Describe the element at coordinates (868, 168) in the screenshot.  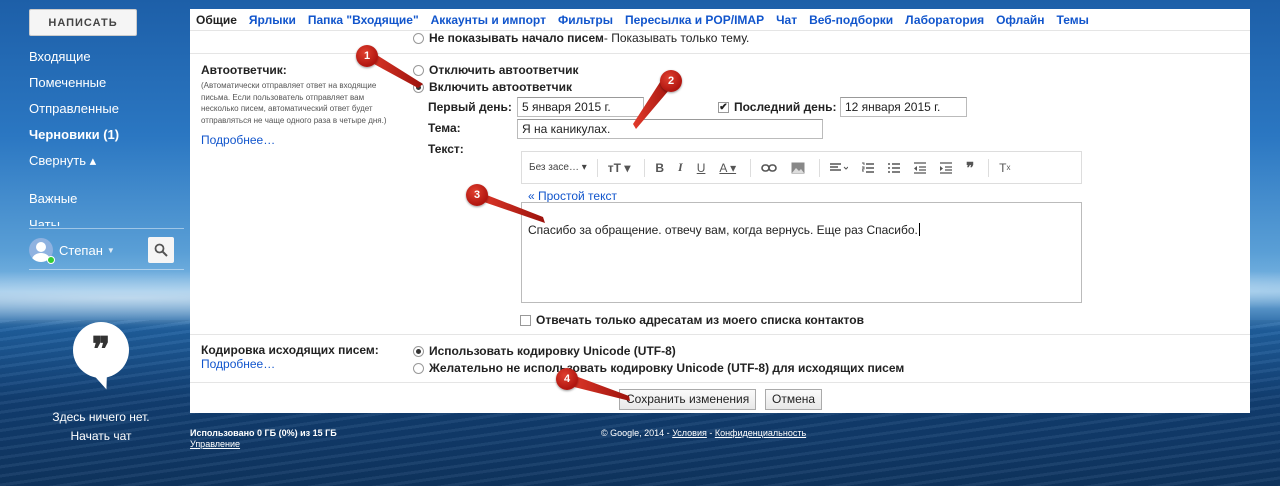
I see `numbered-list-icon` at that location.